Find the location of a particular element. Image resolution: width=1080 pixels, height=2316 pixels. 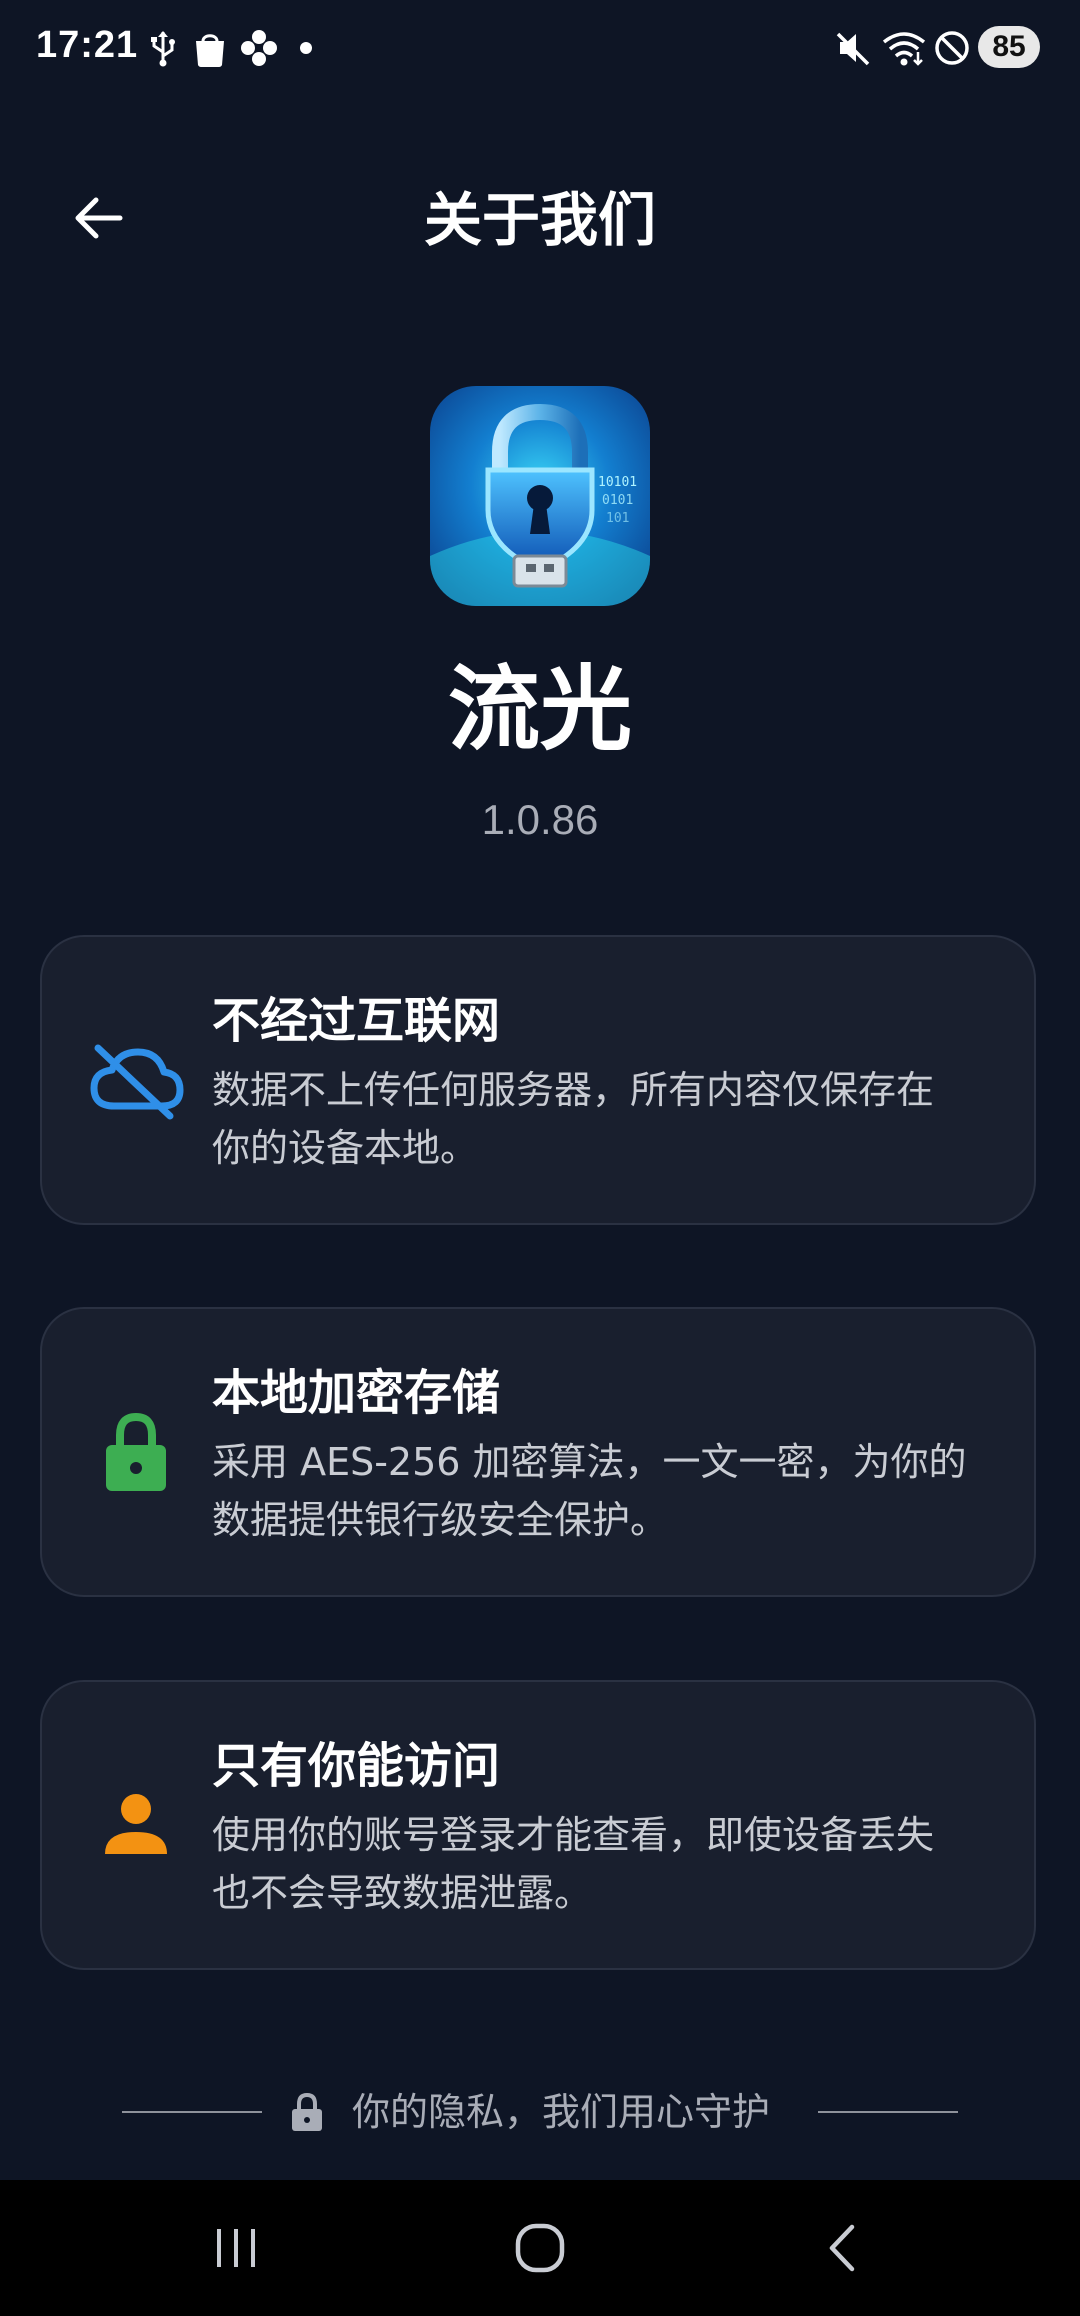

nav-back-button is located at coordinates (842, 2248).